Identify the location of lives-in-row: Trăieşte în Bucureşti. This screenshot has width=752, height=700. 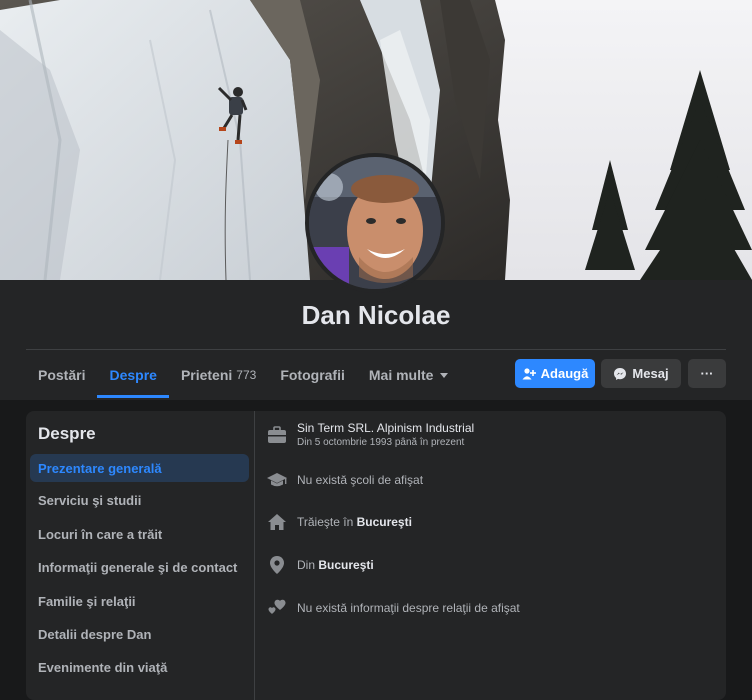
(339, 522).